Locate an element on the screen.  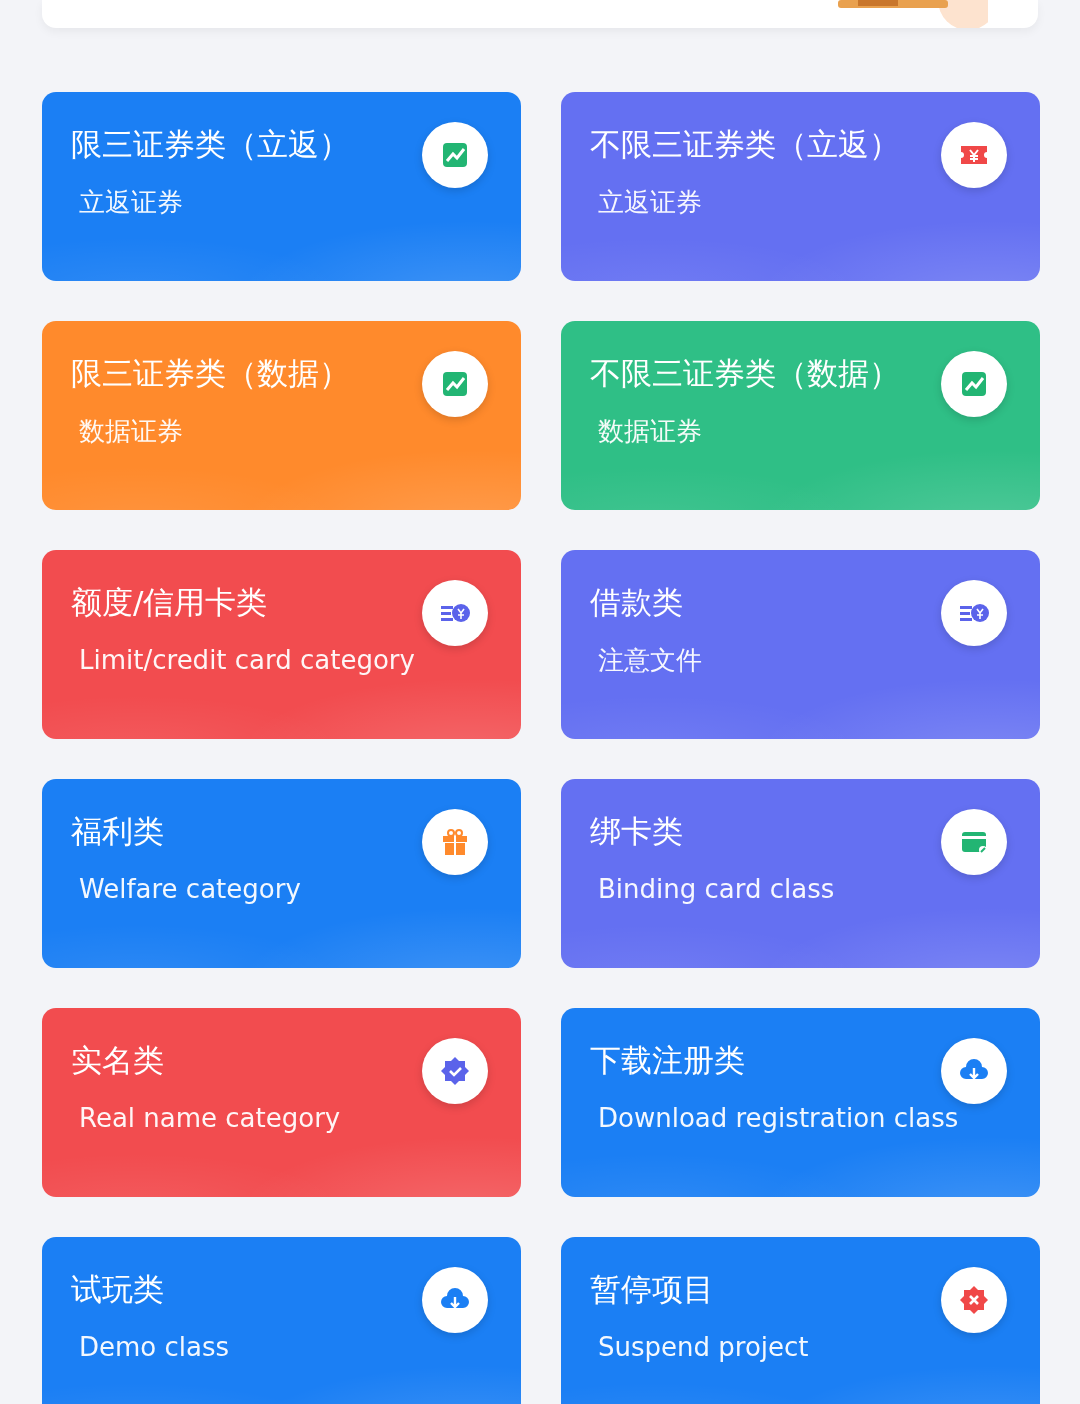
ticket-icon is located at coordinates (974, 155).